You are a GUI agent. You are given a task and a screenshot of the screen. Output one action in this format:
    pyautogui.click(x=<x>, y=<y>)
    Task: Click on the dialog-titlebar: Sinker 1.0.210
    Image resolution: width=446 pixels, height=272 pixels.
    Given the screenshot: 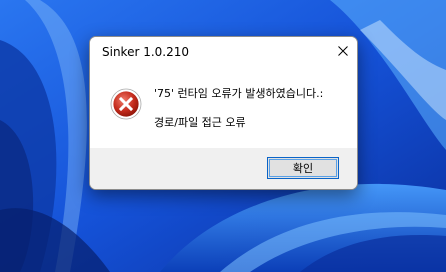 What is the action you would take?
    pyautogui.click(x=223, y=51)
    